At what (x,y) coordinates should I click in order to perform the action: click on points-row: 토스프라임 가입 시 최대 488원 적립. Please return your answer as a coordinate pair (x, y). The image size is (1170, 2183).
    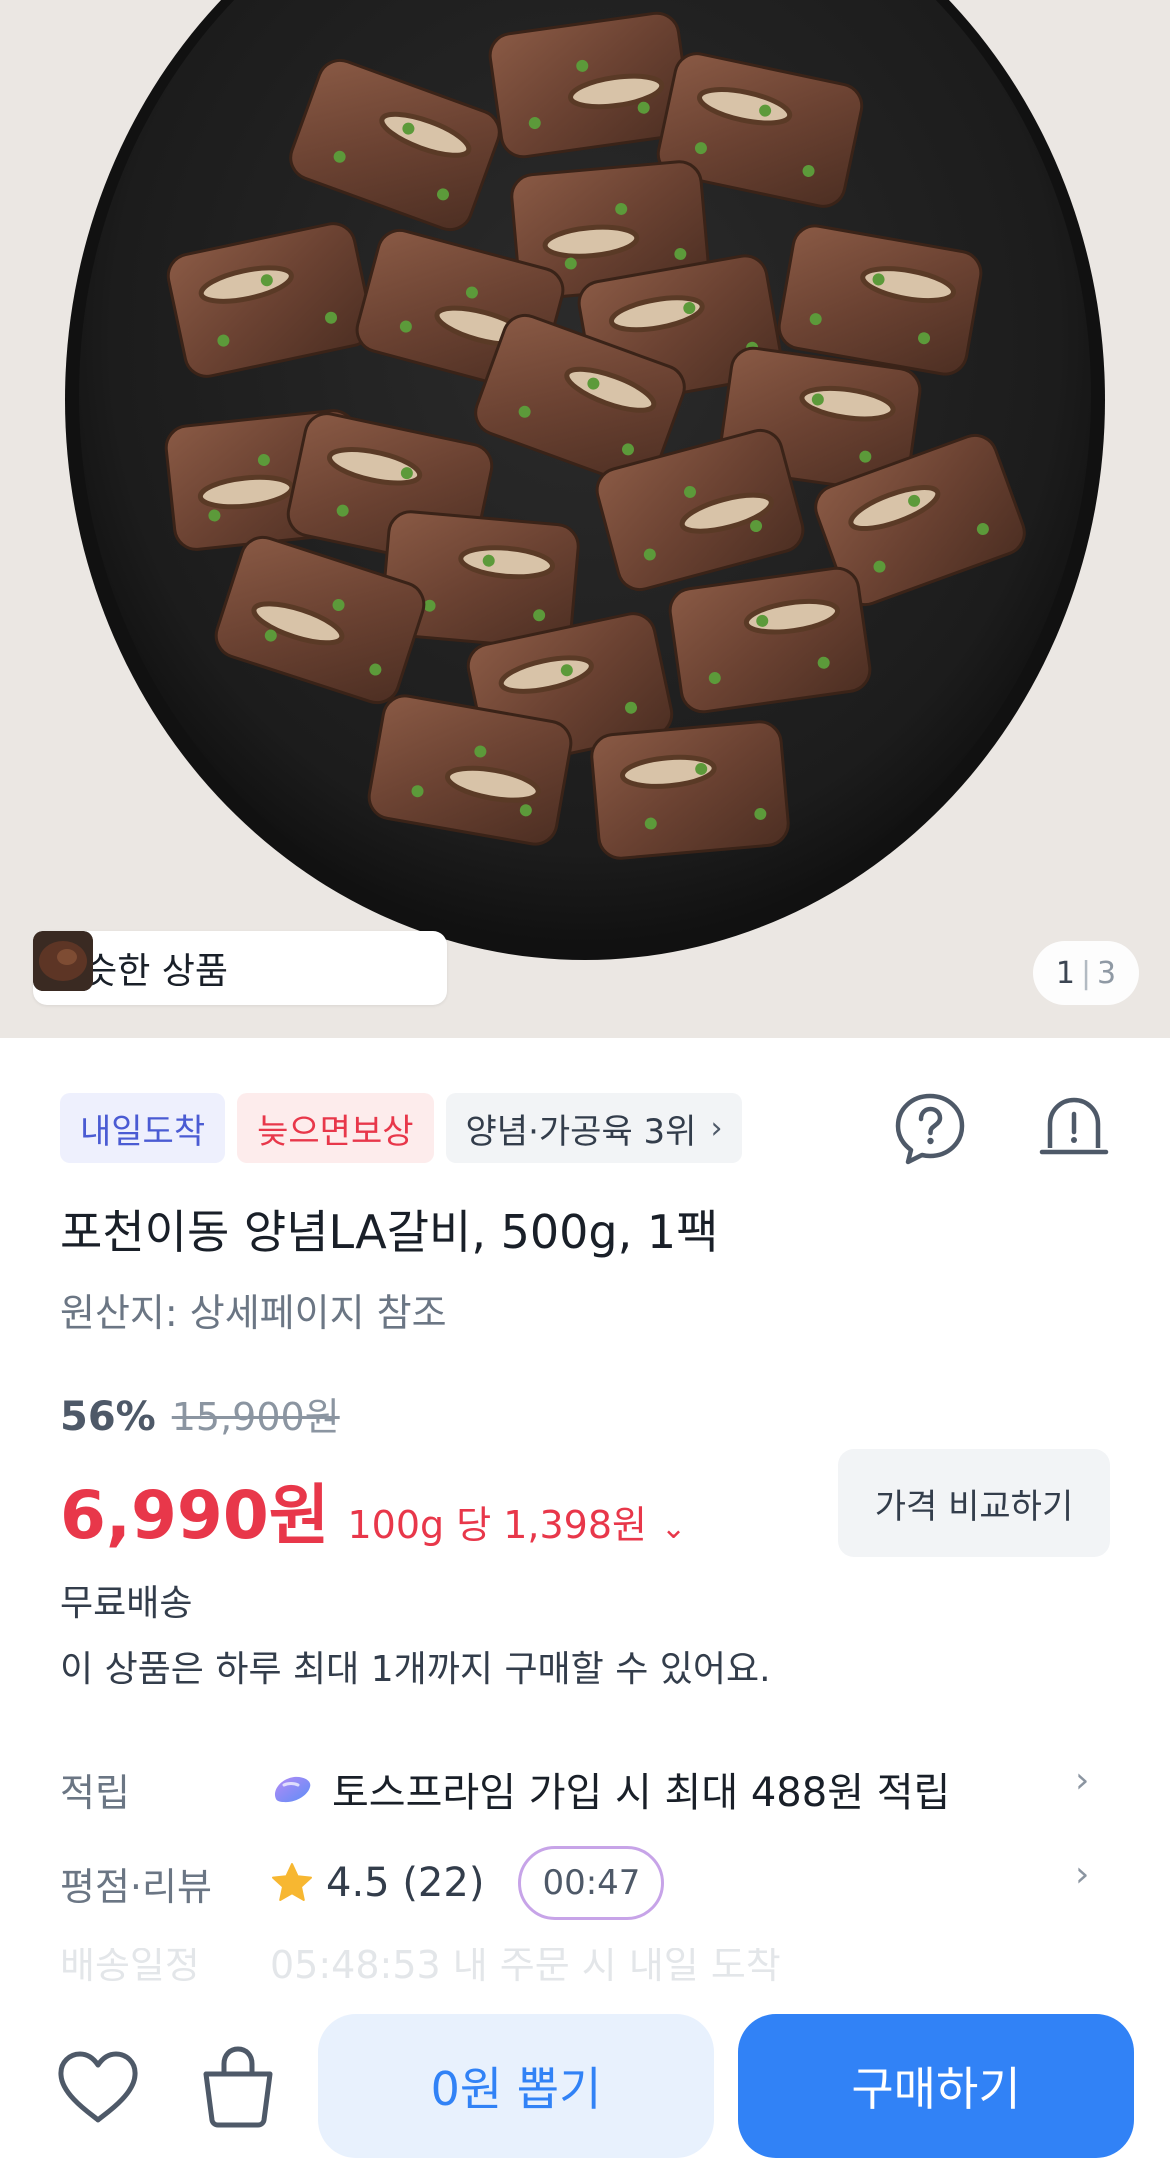
    Looking at the image, I should click on (610, 1789).